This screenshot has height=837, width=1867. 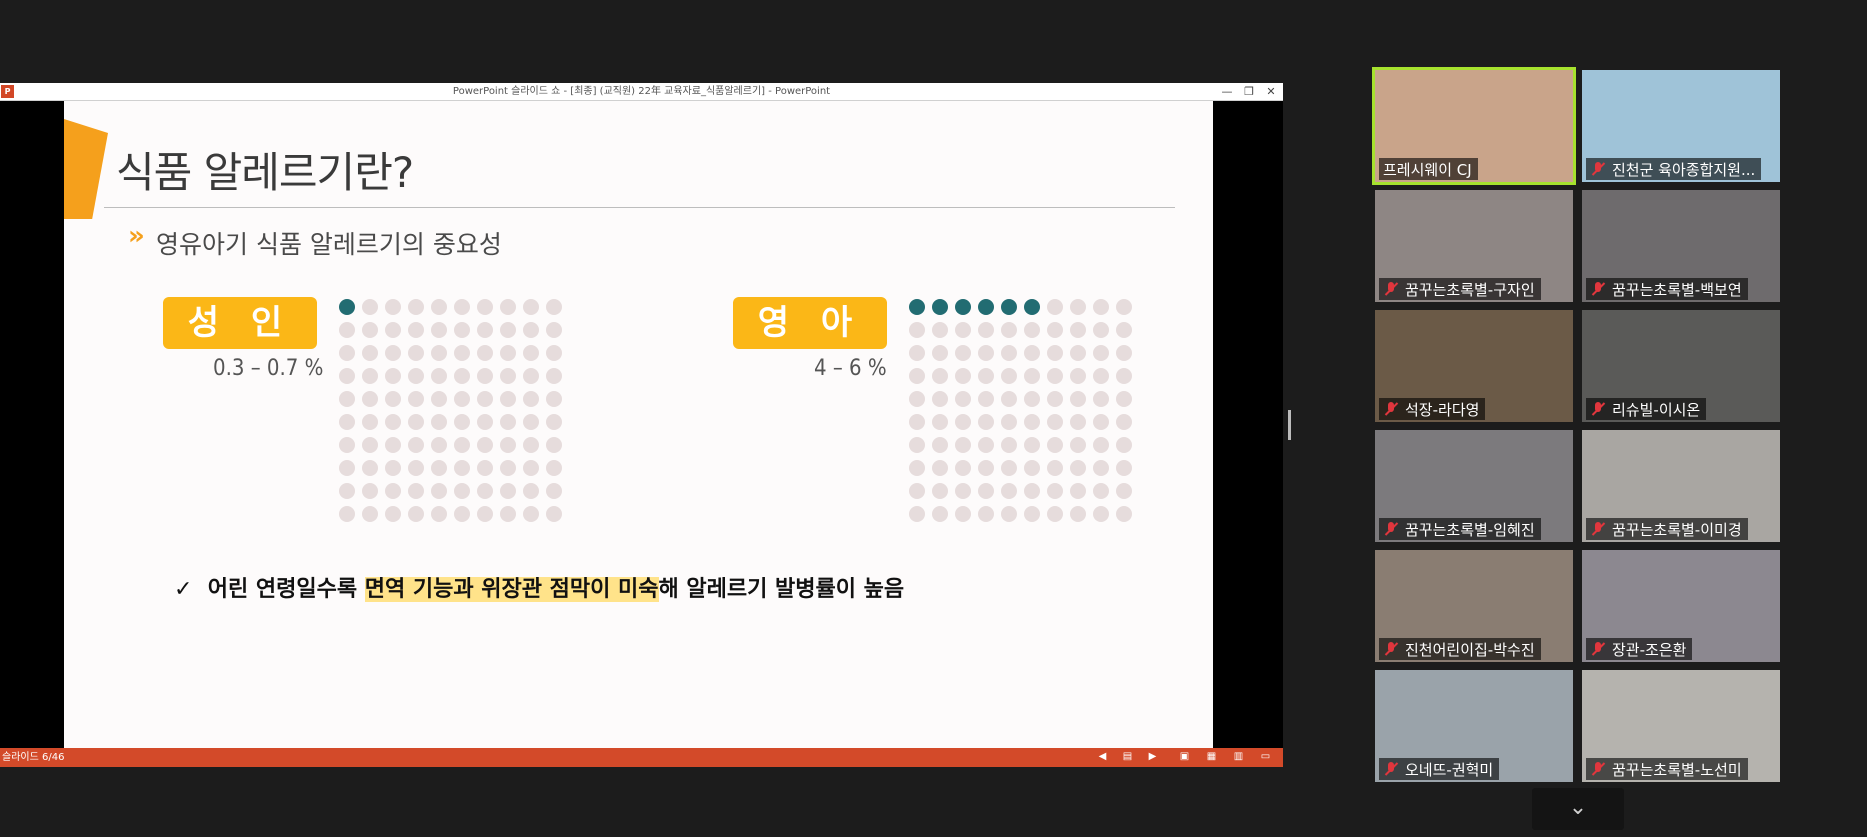 I want to click on participant-tile: 꿈꾸는초록별-임혜진, so click(x=1474, y=486).